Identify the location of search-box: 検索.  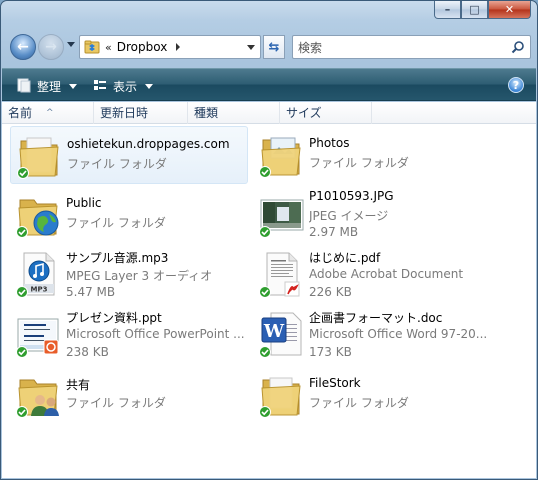
(411, 47).